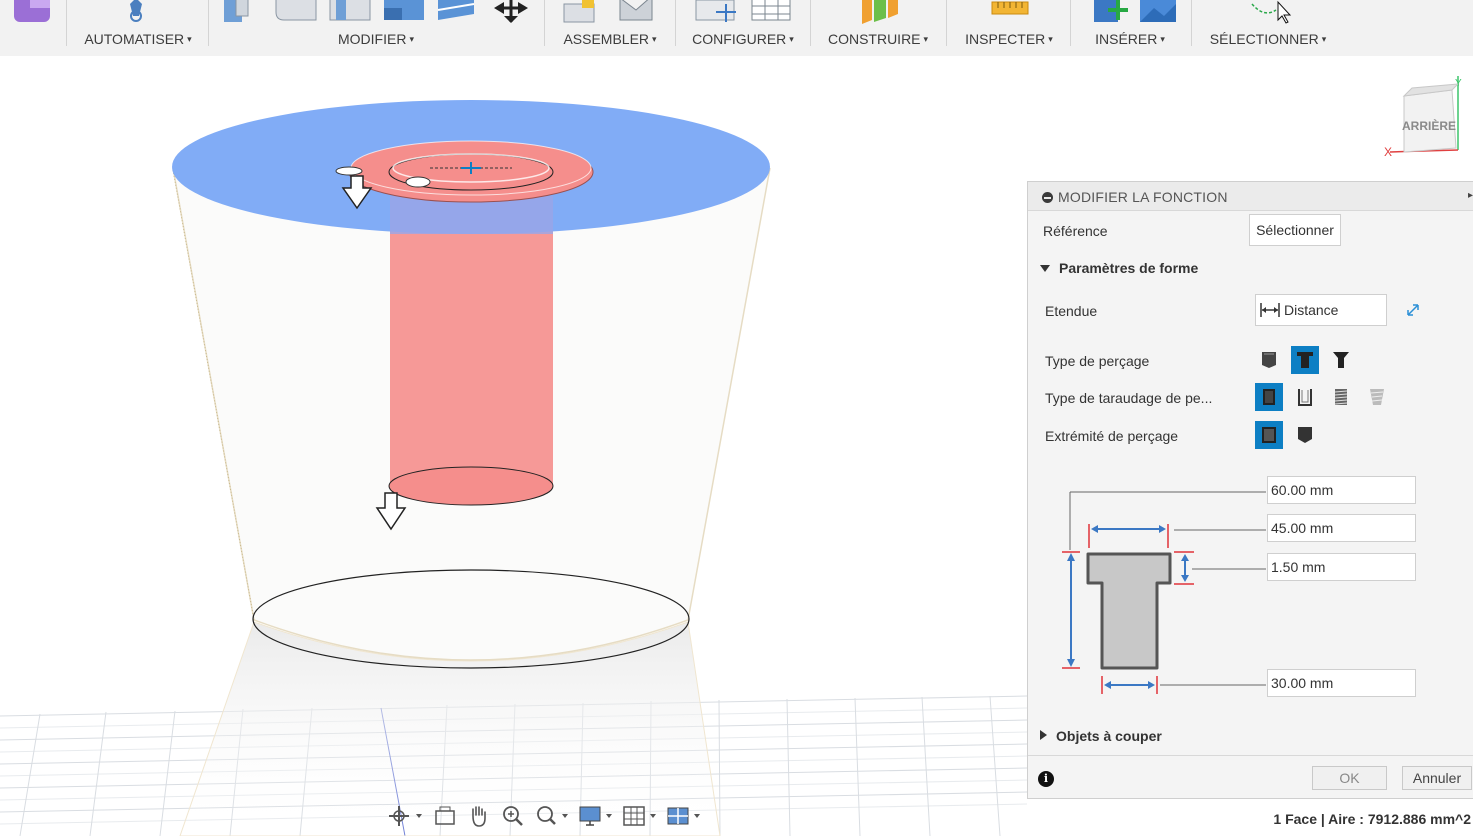 The height and width of the screenshot is (836, 1473). What do you see at coordinates (32, 11) in the screenshot?
I see `solid-box-icon` at bounding box center [32, 11].